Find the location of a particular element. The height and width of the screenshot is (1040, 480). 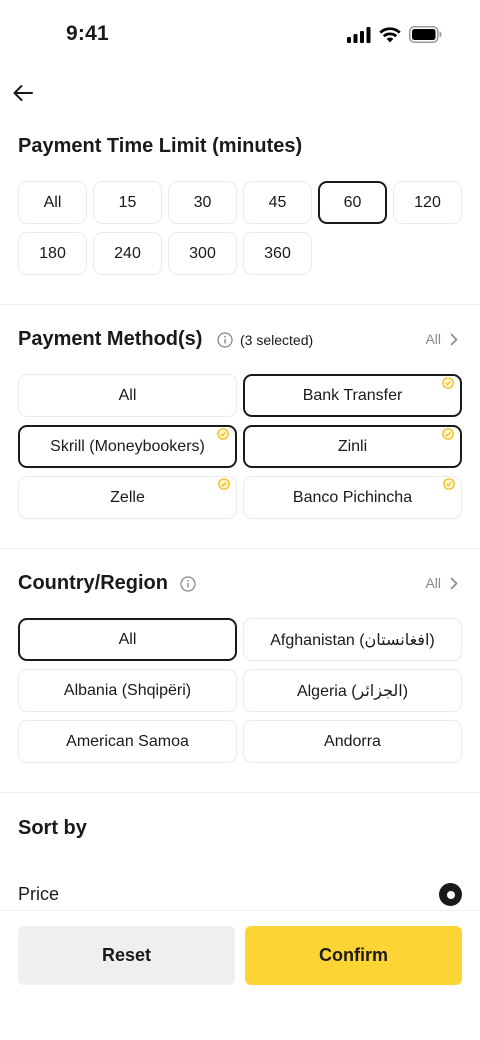

chip-label: Bank Transfer is located at coordinates (352, 395).